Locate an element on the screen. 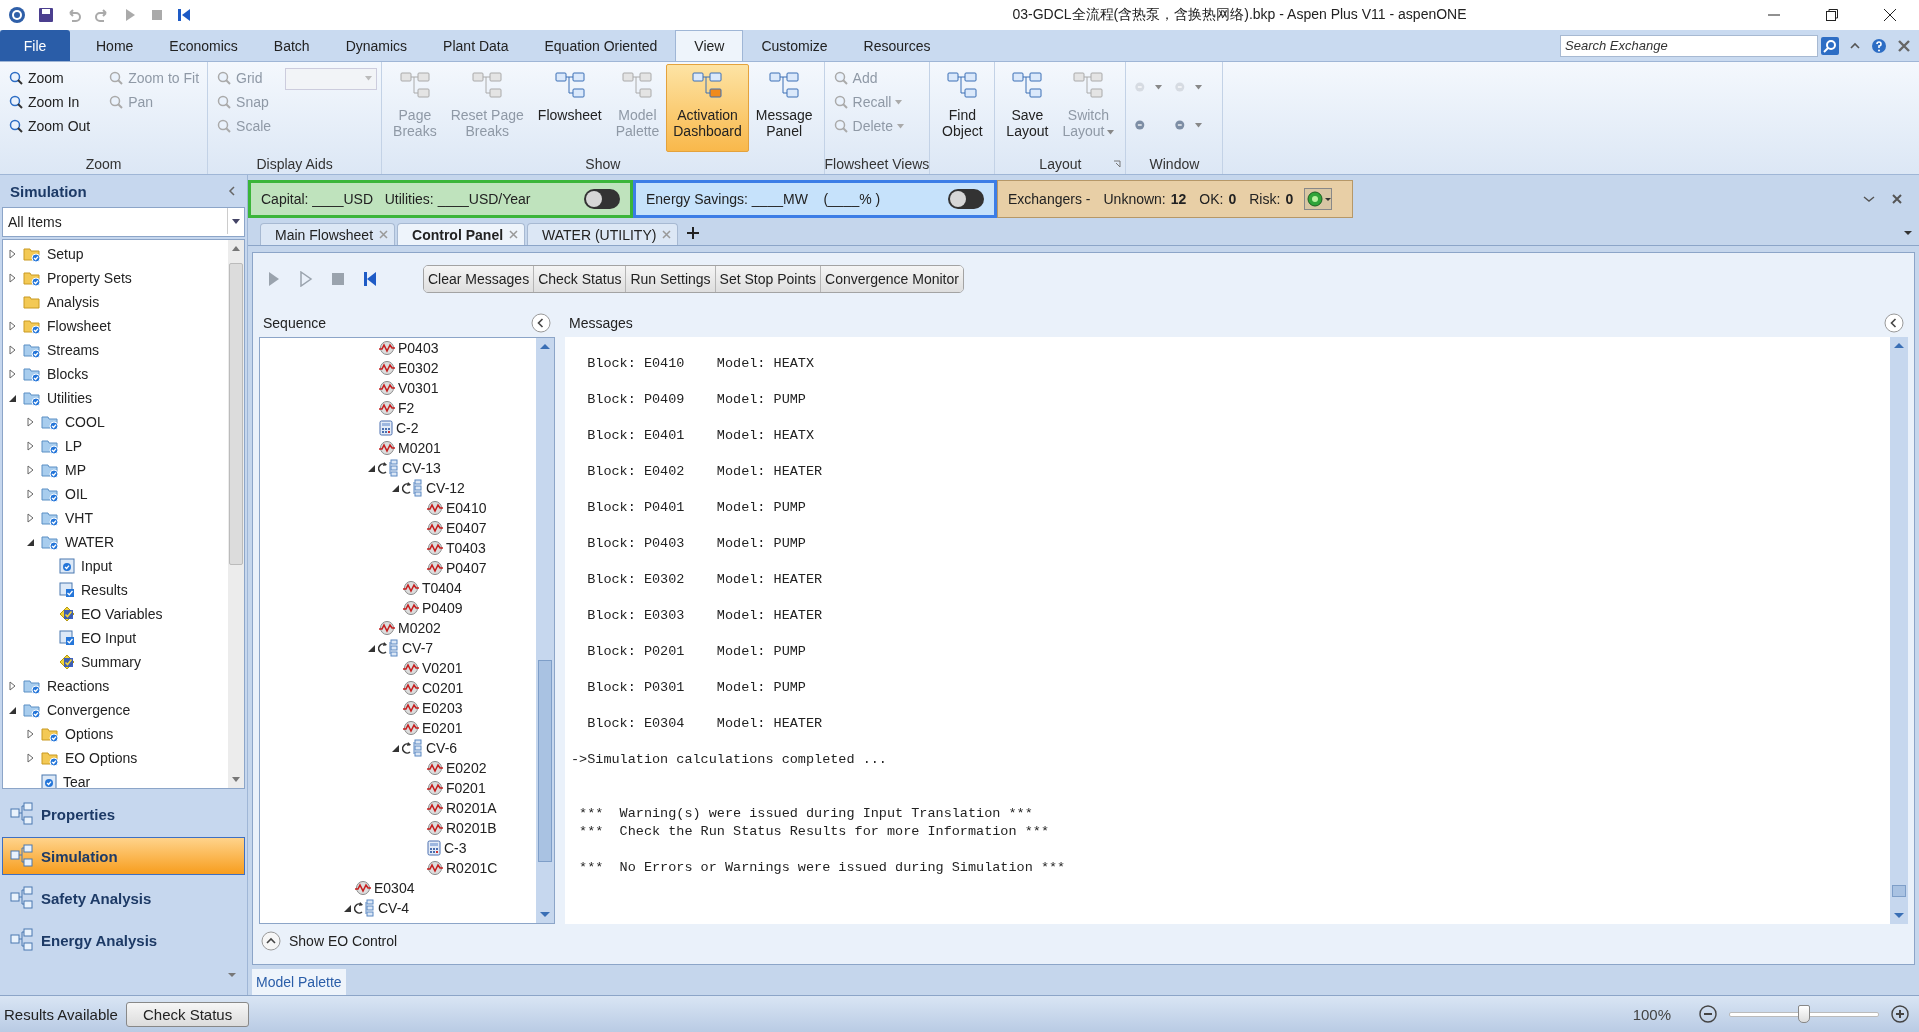 Image resolution: width=1919 pixels, height=1032 pixels. check-status-button: Check Status is located at coordinates (187, 1014).